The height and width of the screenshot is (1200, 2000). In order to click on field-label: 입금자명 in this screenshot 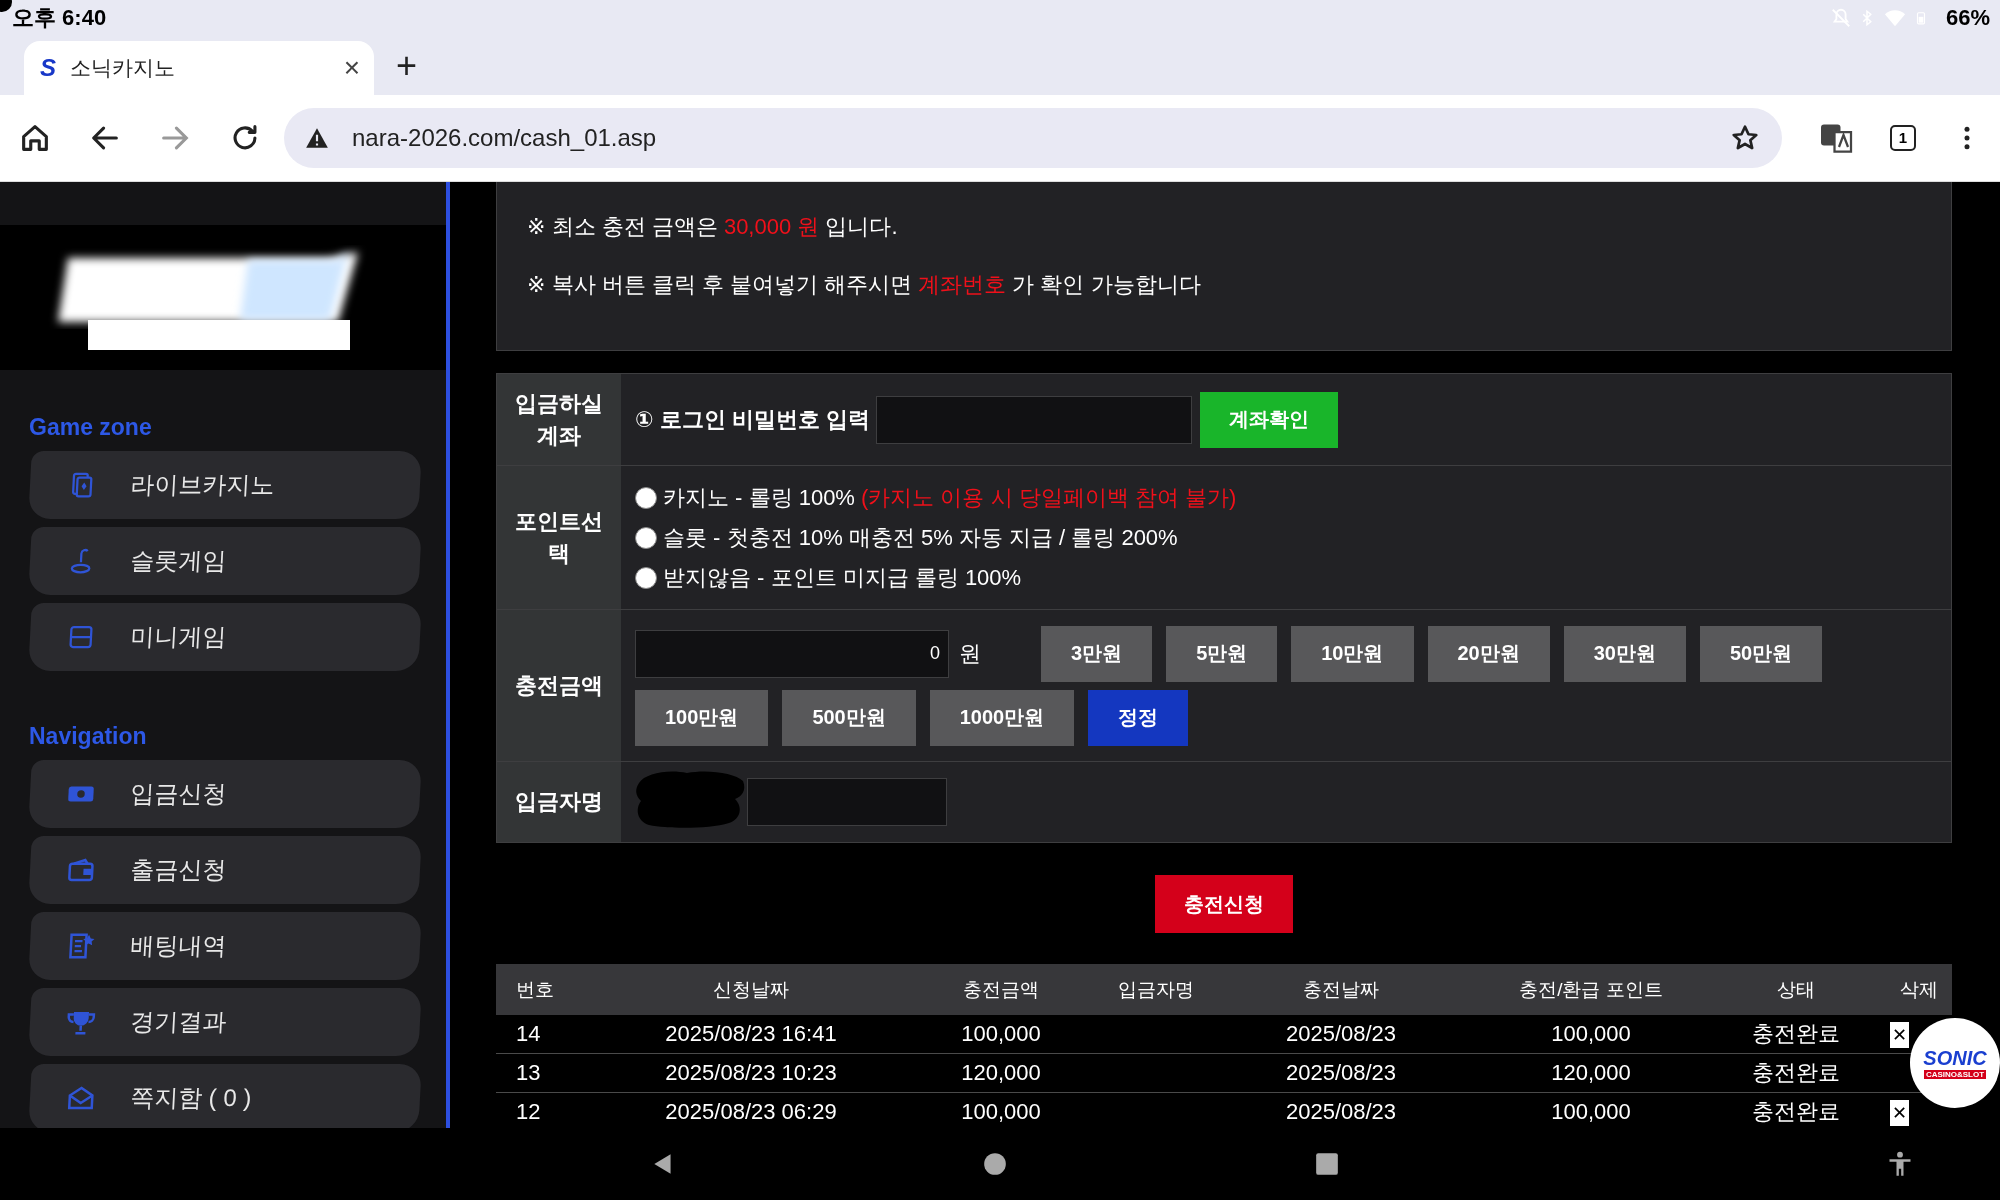, I will do `click(559, 802)`.